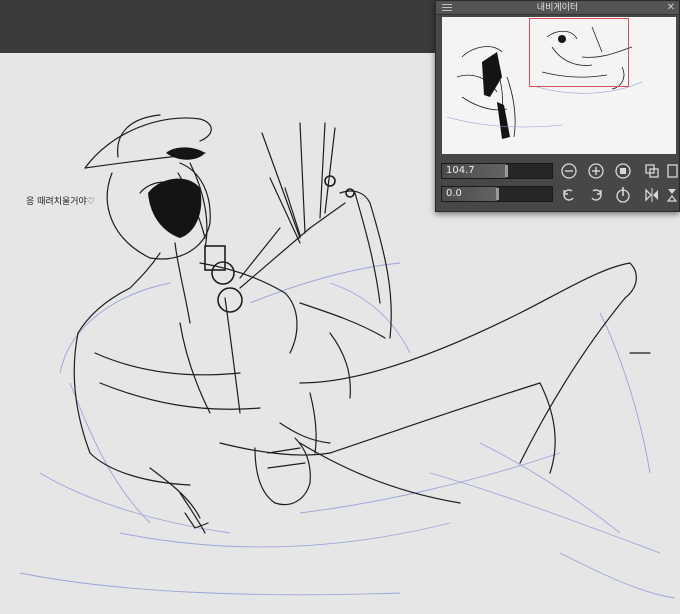 The width and height of the screenshot is (680, 614). What do you see at coordinates (623, 171) in the screenshot?
I see `fit-screen-icon` at bounding box center [623, 171].